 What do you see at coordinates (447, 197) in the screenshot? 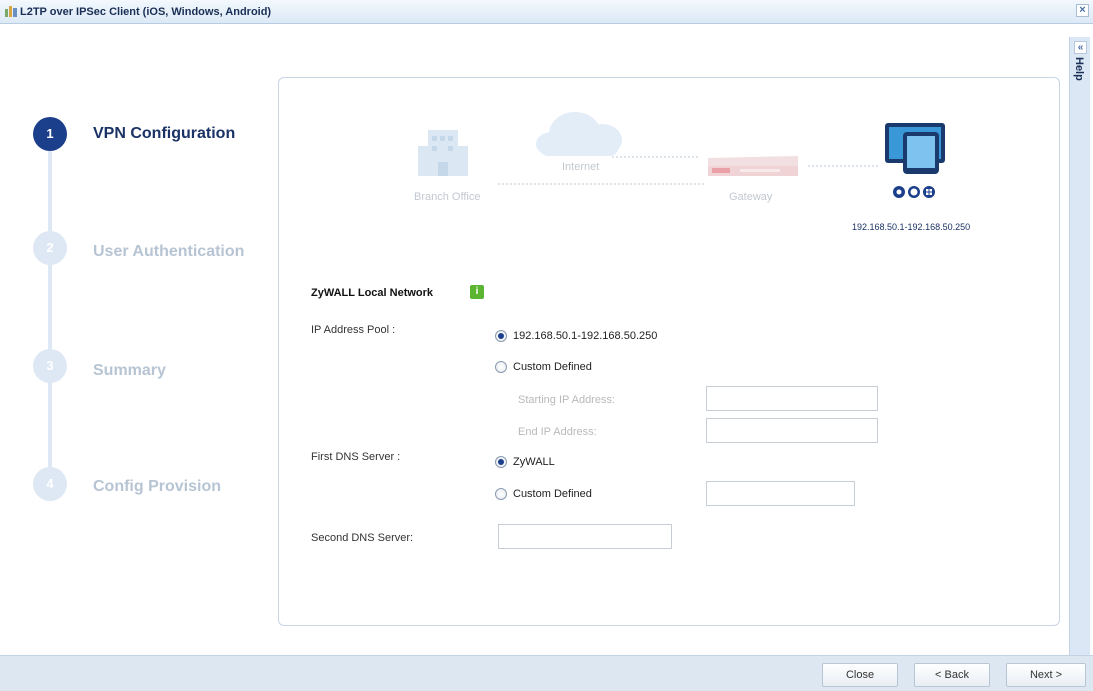
I see `branch-office-label: Branch Office` at bounding box center [447, 197].